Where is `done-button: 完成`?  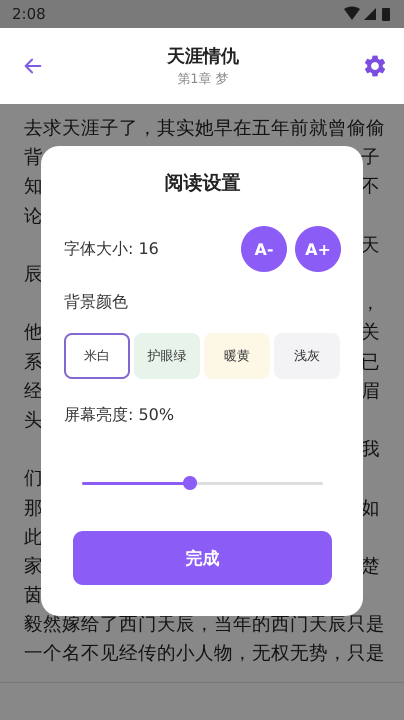 done-button: 完成 is located at coordinates (202, 558).